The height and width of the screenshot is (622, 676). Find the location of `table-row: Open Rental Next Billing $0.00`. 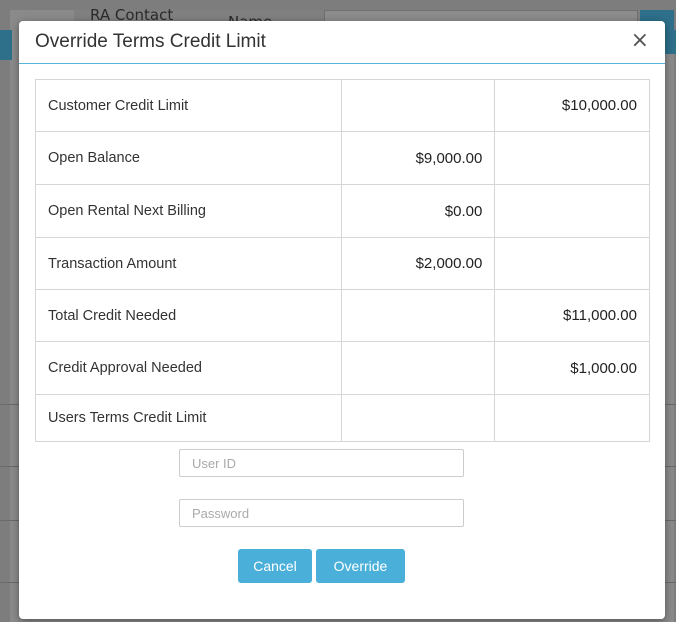

table-row: Open Rental Next Billing $0.00 is located at coordinates (342, 211).